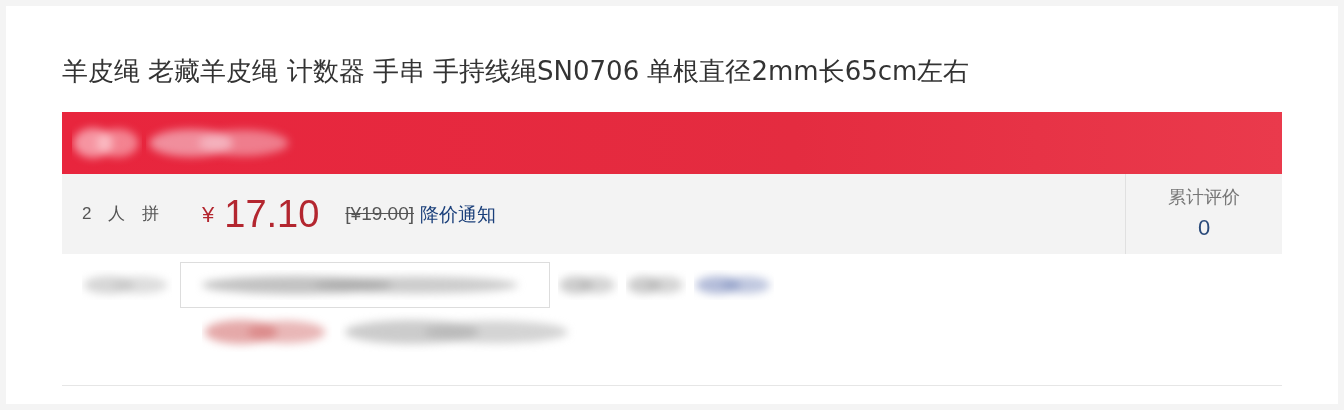 The height and width of the screenshot is (410, 1344). What do you see at coordinates (1204, 228) in the screenshot?
I see `reviews-count: 0` at bounding box center [1204, 228].